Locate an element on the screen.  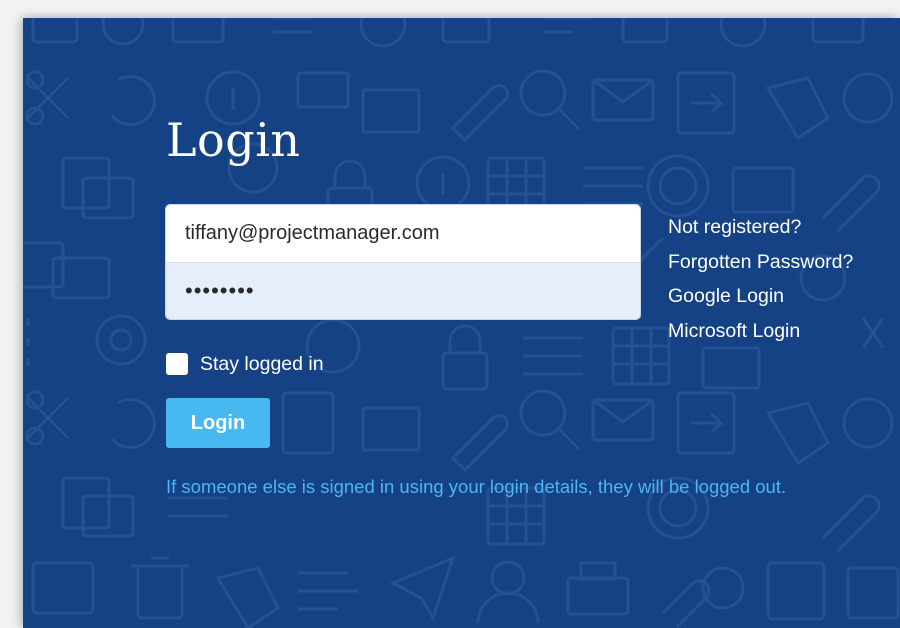
forgotten-password-link: Forgotten Password? is located at coordinates (778, 262).